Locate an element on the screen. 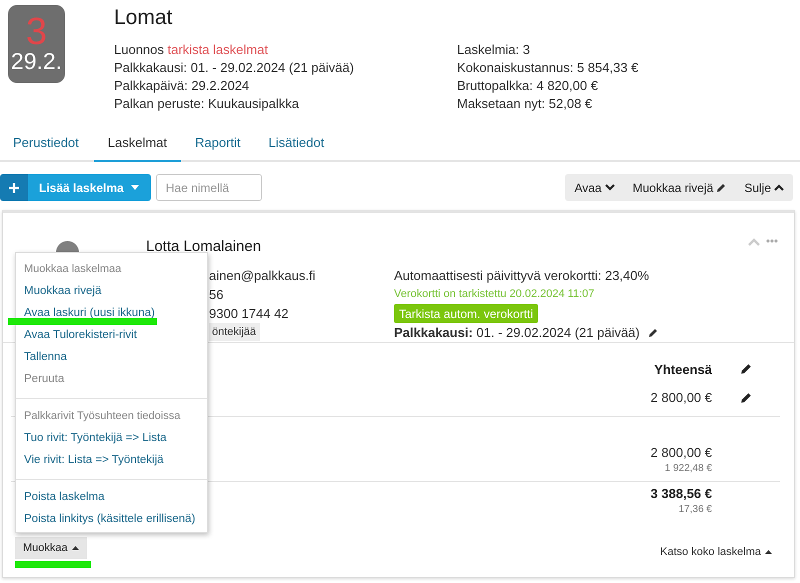 Image resolution: width=800 pixels, height=583 pixels. contact-text: ainen@palkkaus.fi is located at coordinates (262, 276).